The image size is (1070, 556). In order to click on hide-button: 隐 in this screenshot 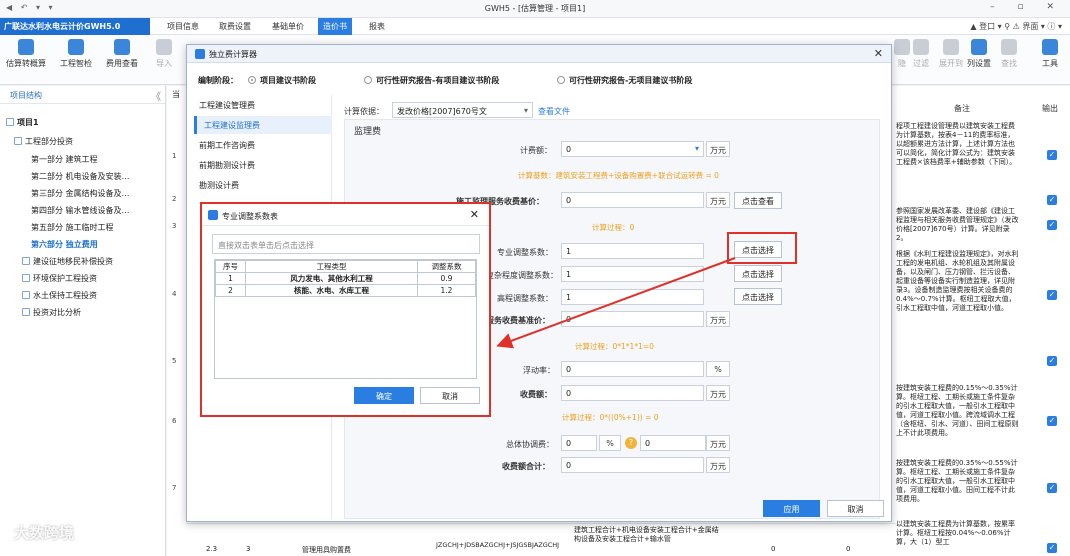, I will do `click(902, 54)`.